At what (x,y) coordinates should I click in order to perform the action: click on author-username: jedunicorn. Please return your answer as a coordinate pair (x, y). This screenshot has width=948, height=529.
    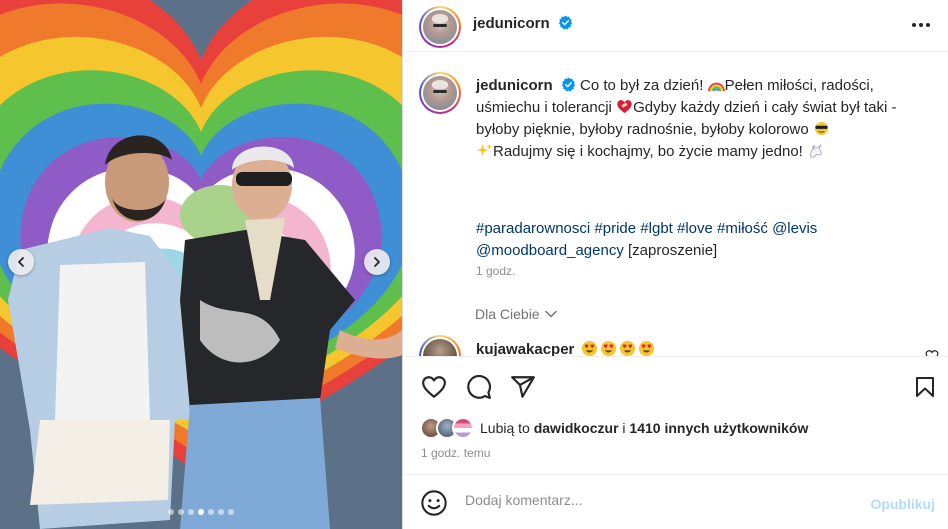
    Looking at the image, I should click on (511, 23).